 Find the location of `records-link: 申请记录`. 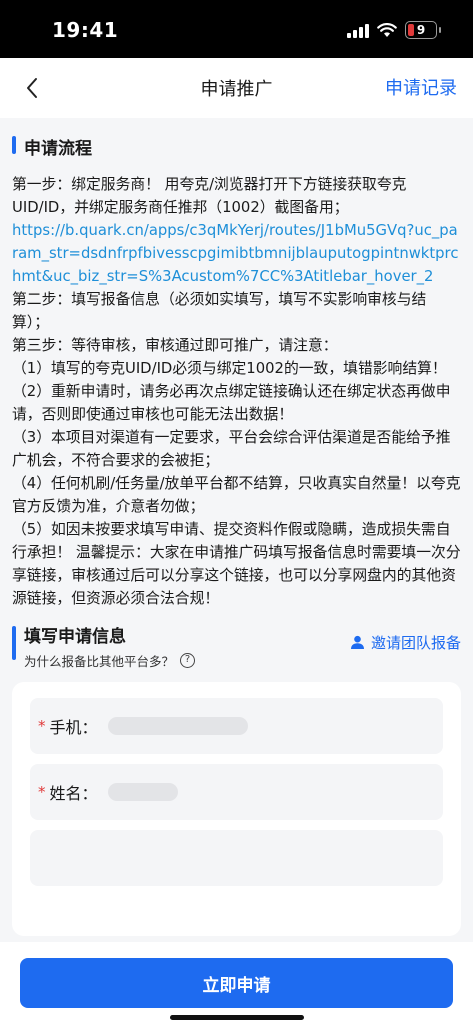

records-link: 申请记录 is located at coordinates (421, 87).